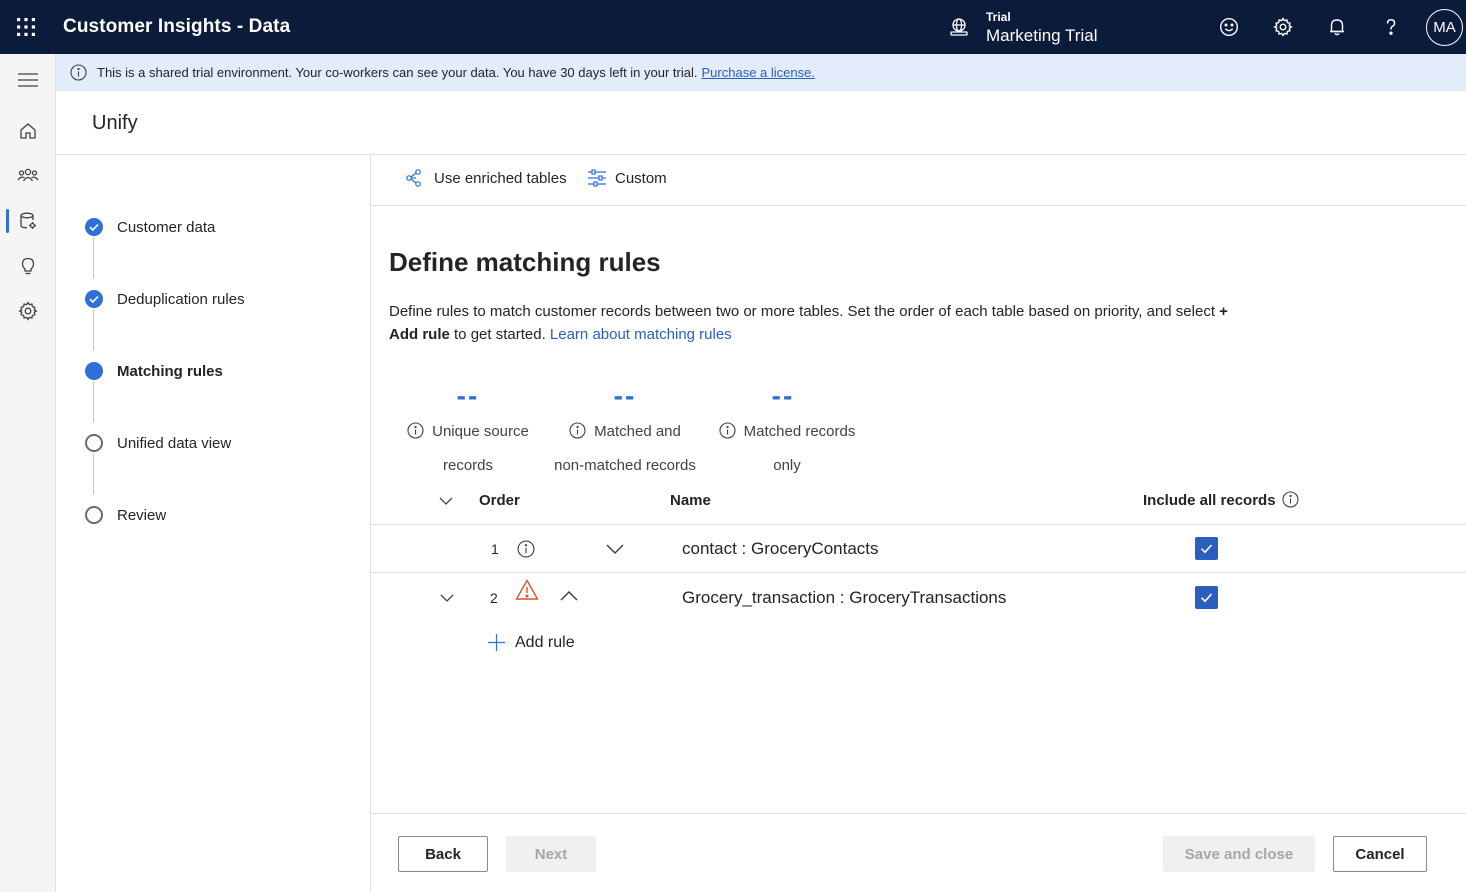 Image resolution: width=1466 pixels, height=892 pixels. Describe the element at coordinates (468, 395) in the screenshot. I see `stat-unique-source-value: --` at that location.